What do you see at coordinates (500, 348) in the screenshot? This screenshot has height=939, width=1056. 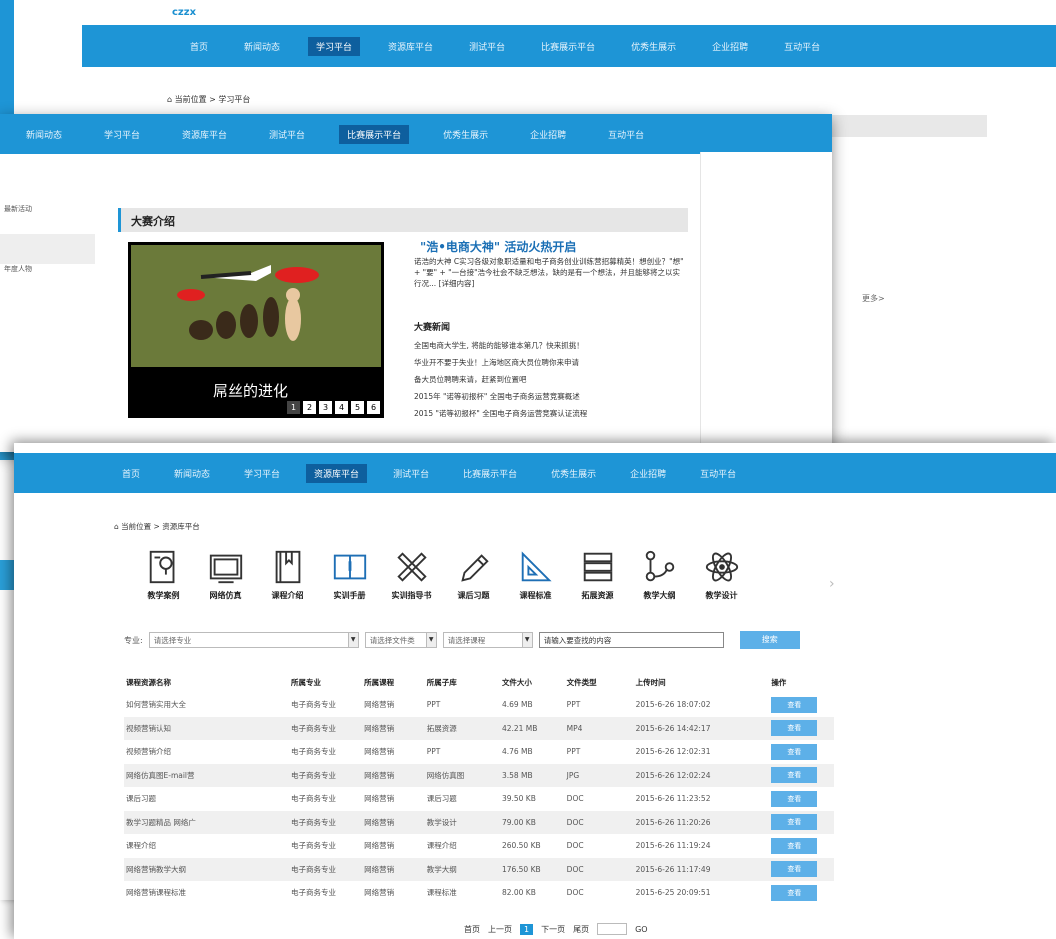 I see `news-item: 全国电商大学生, 将能的能够谁本第几？快来抓挑！` at bounding box center [500, 348].